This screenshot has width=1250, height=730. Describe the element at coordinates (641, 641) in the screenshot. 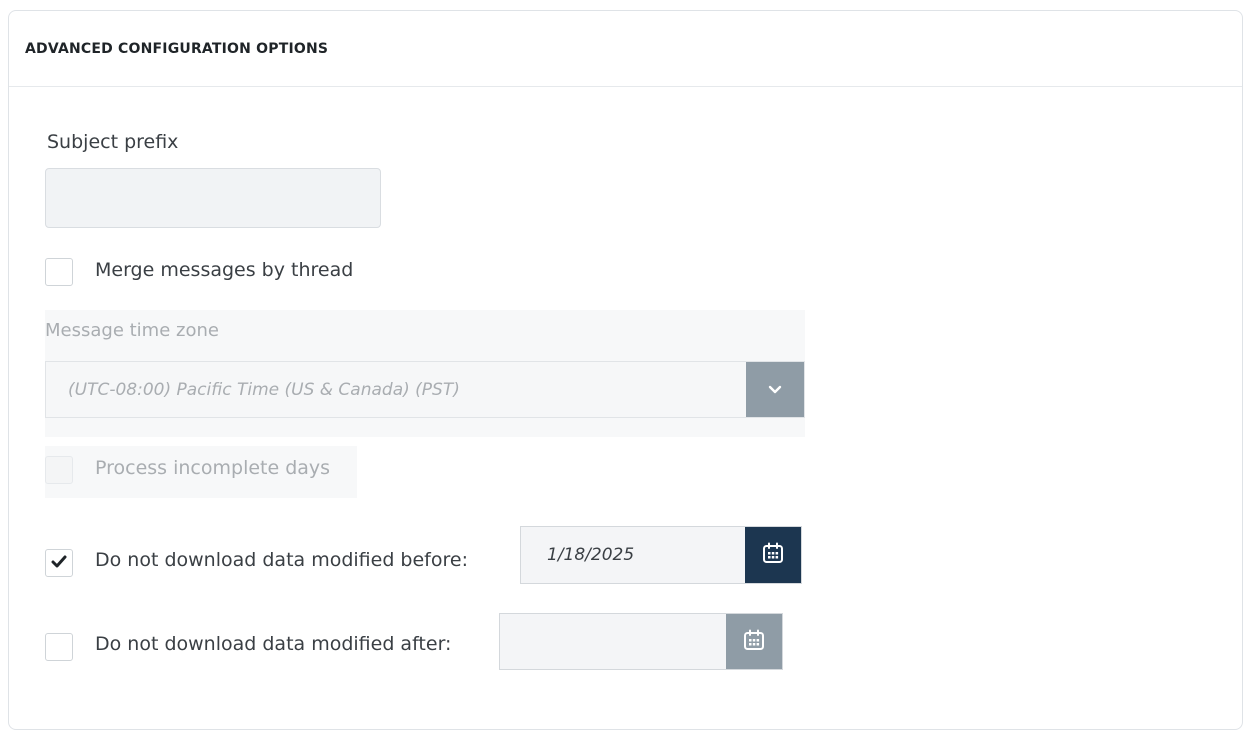

I see `modified-after-date-input` at that location.